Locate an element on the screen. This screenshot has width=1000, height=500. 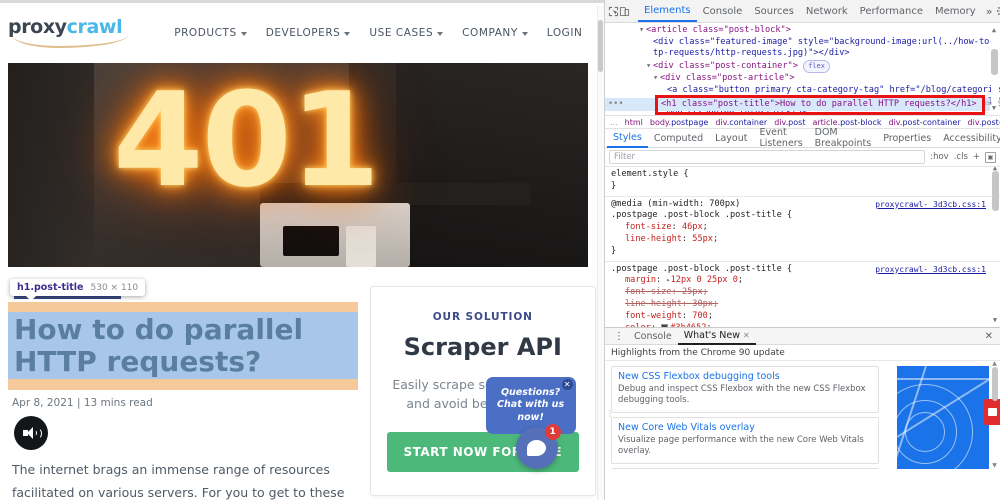
css-property-value: 12px 0 25px 0 is located at coordinates (704, 280).